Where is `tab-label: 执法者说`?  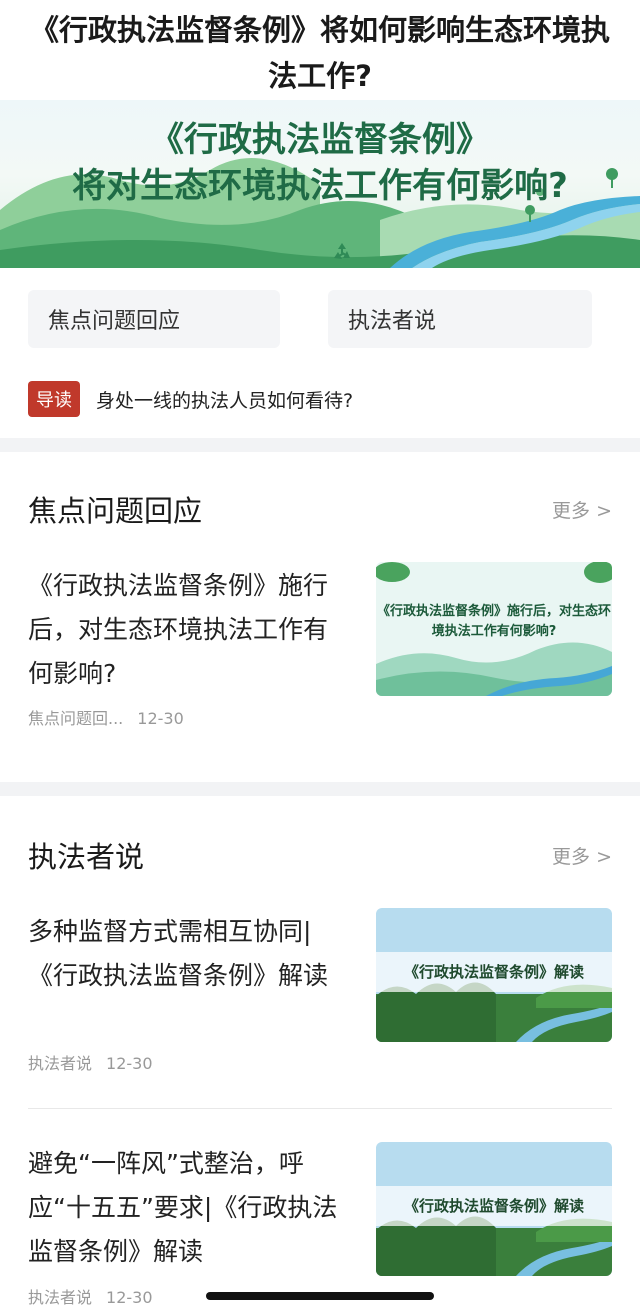
tab-label: 执法者说 is located at coordinates (392, 321).